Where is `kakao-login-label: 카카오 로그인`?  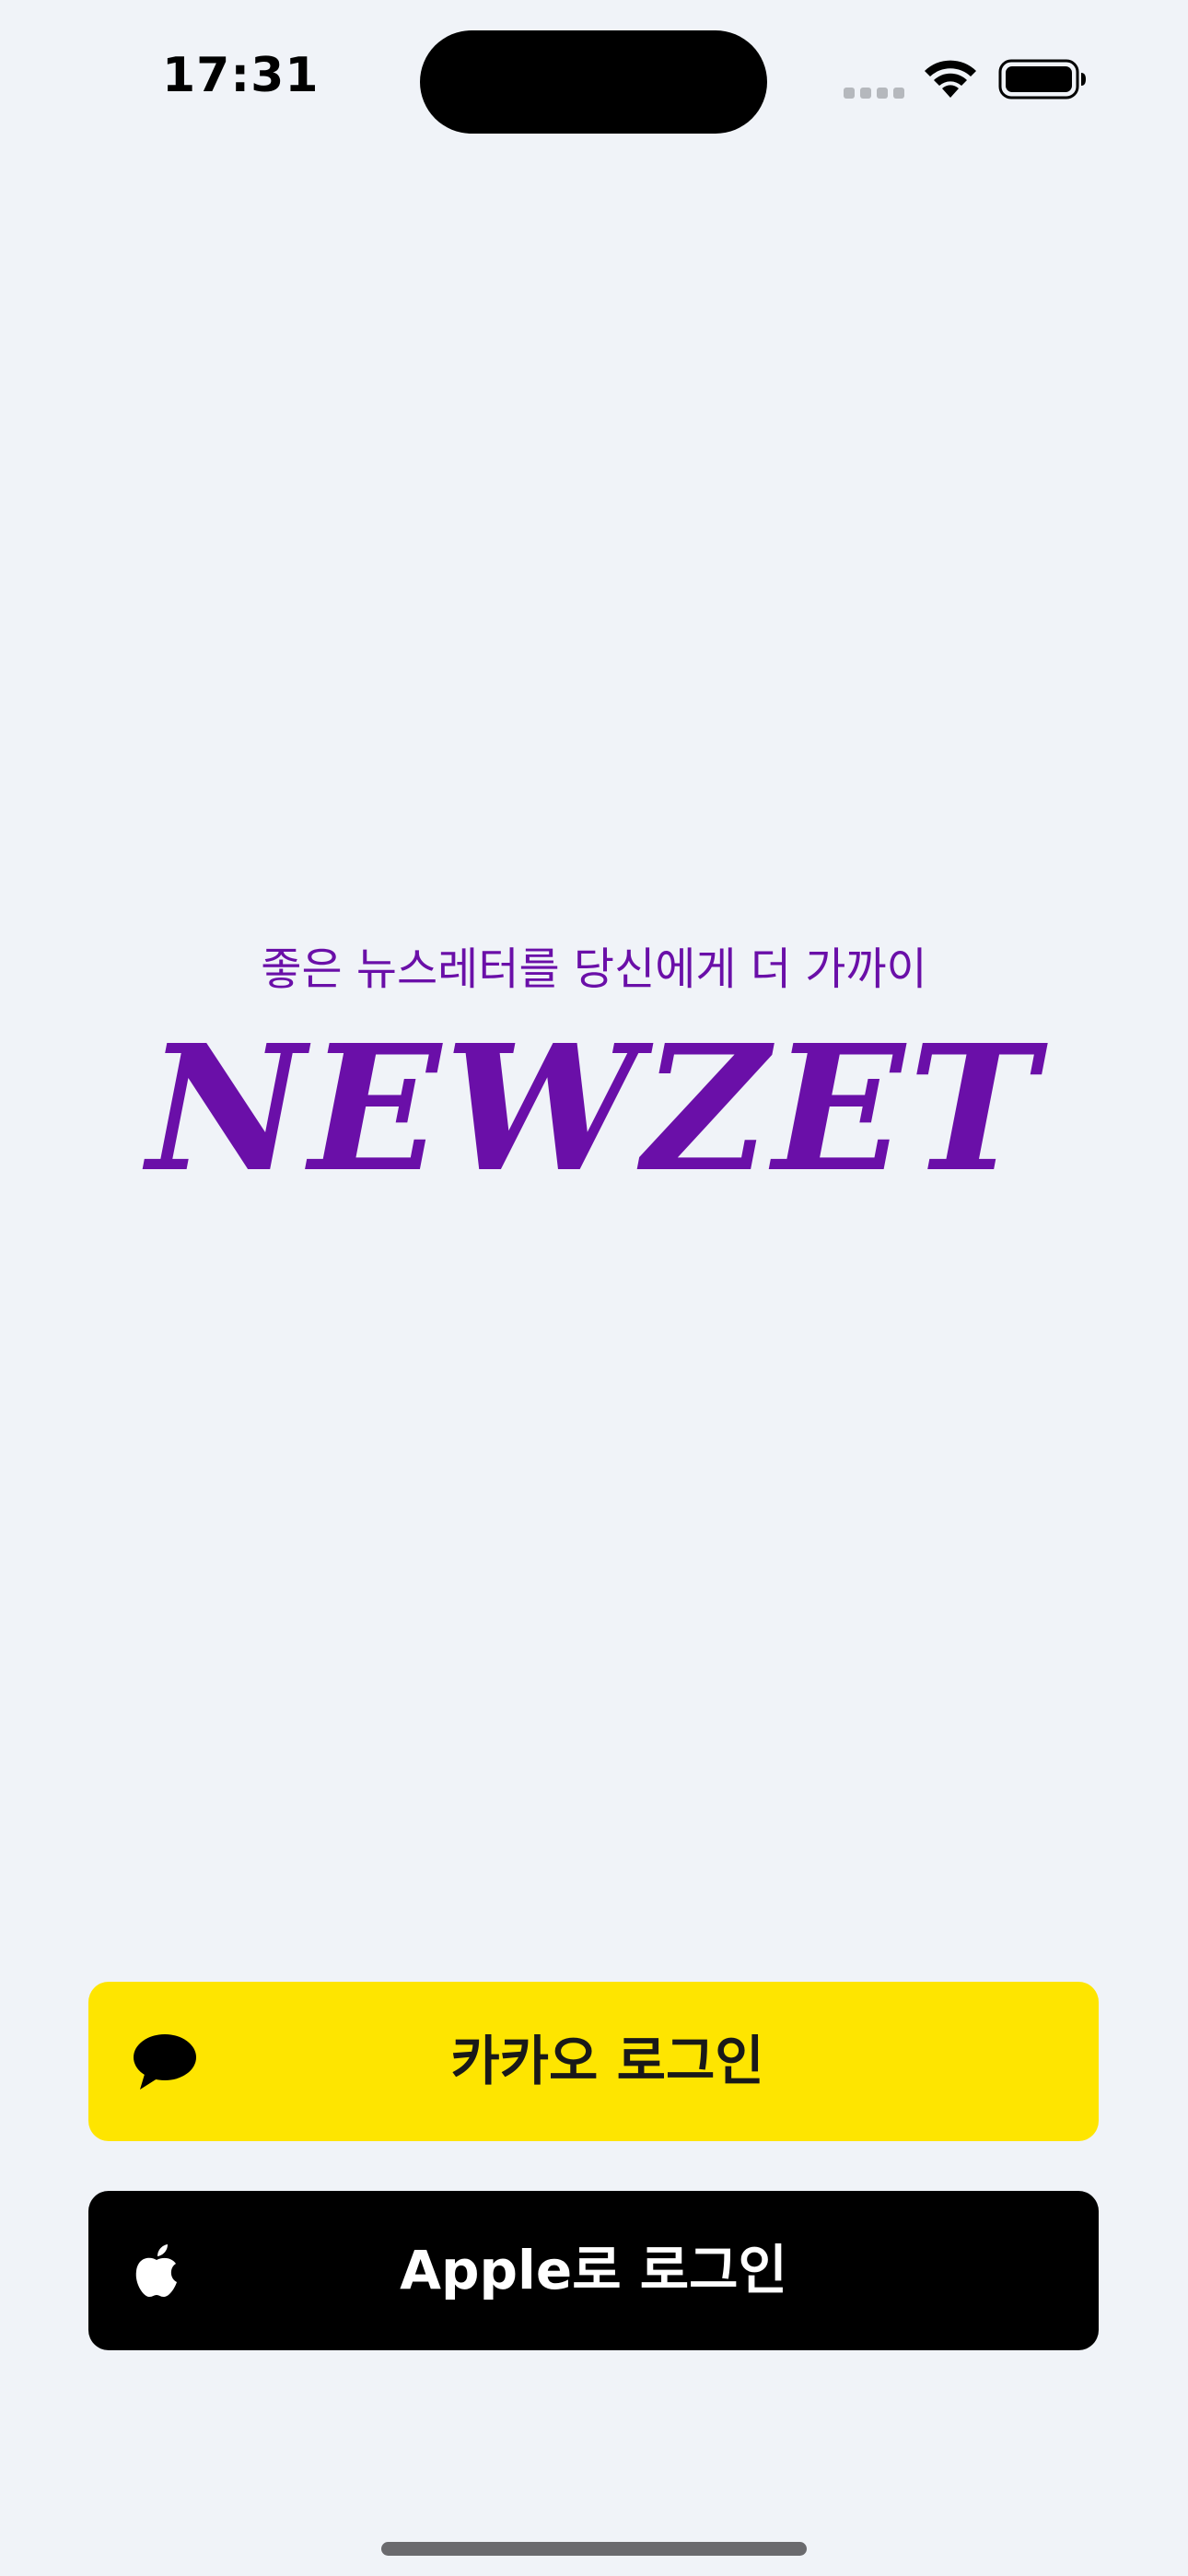 kakao-login-label: 카카오 로그인 is located at coordinates (607, 2061).